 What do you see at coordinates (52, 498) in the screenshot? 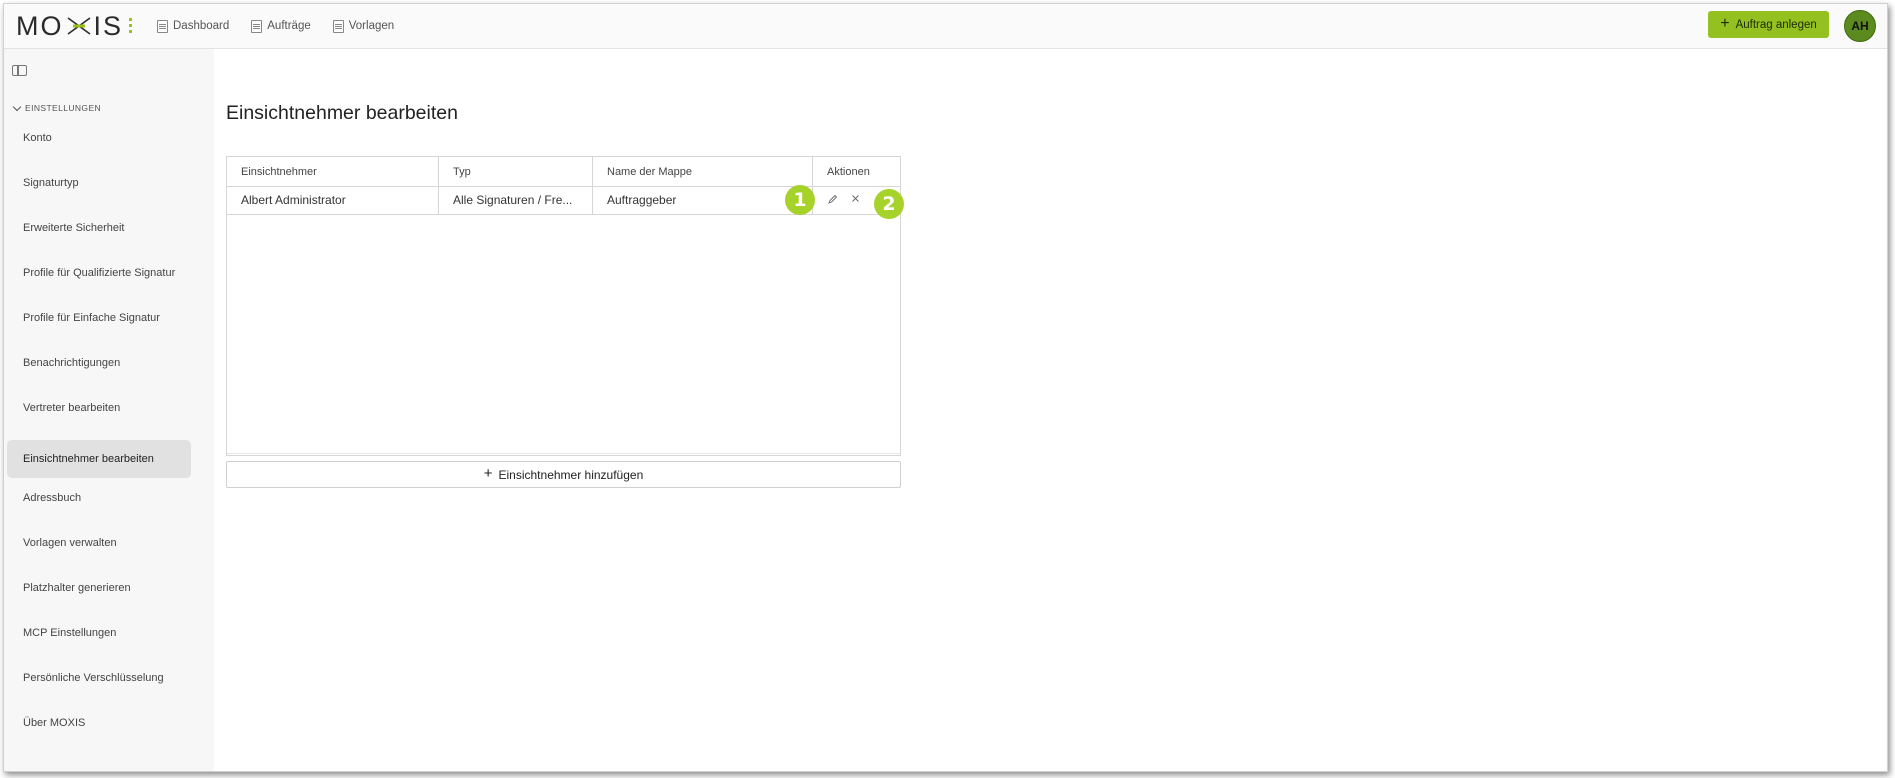
I see `sidebar-item-label: Adressbuch` at bounding box center [52, 498].